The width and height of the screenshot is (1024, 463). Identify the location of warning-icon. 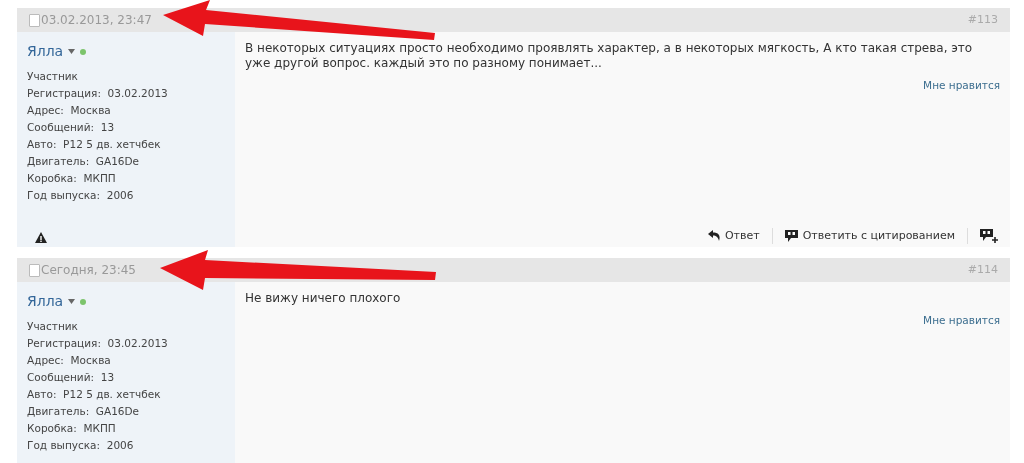
(41, 237).